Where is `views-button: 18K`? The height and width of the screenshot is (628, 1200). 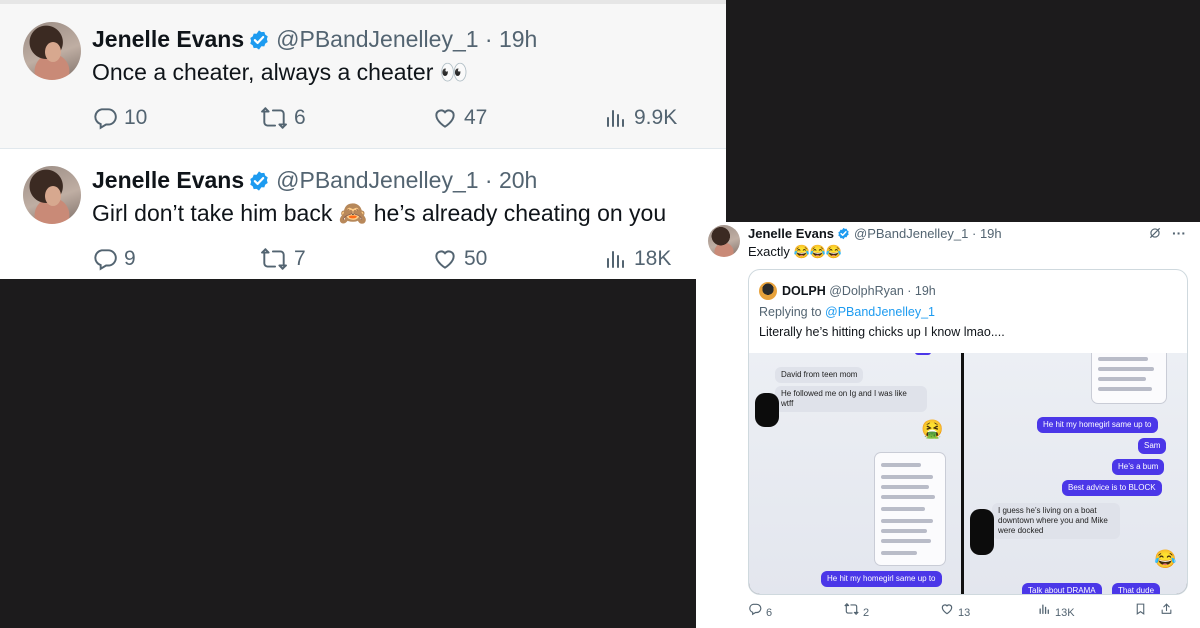 views-button: 18K is located at coordinates (637, 259).